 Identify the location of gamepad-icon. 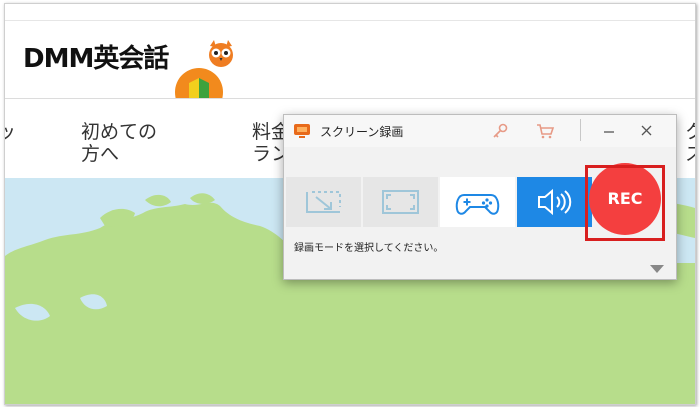
(477, 204).